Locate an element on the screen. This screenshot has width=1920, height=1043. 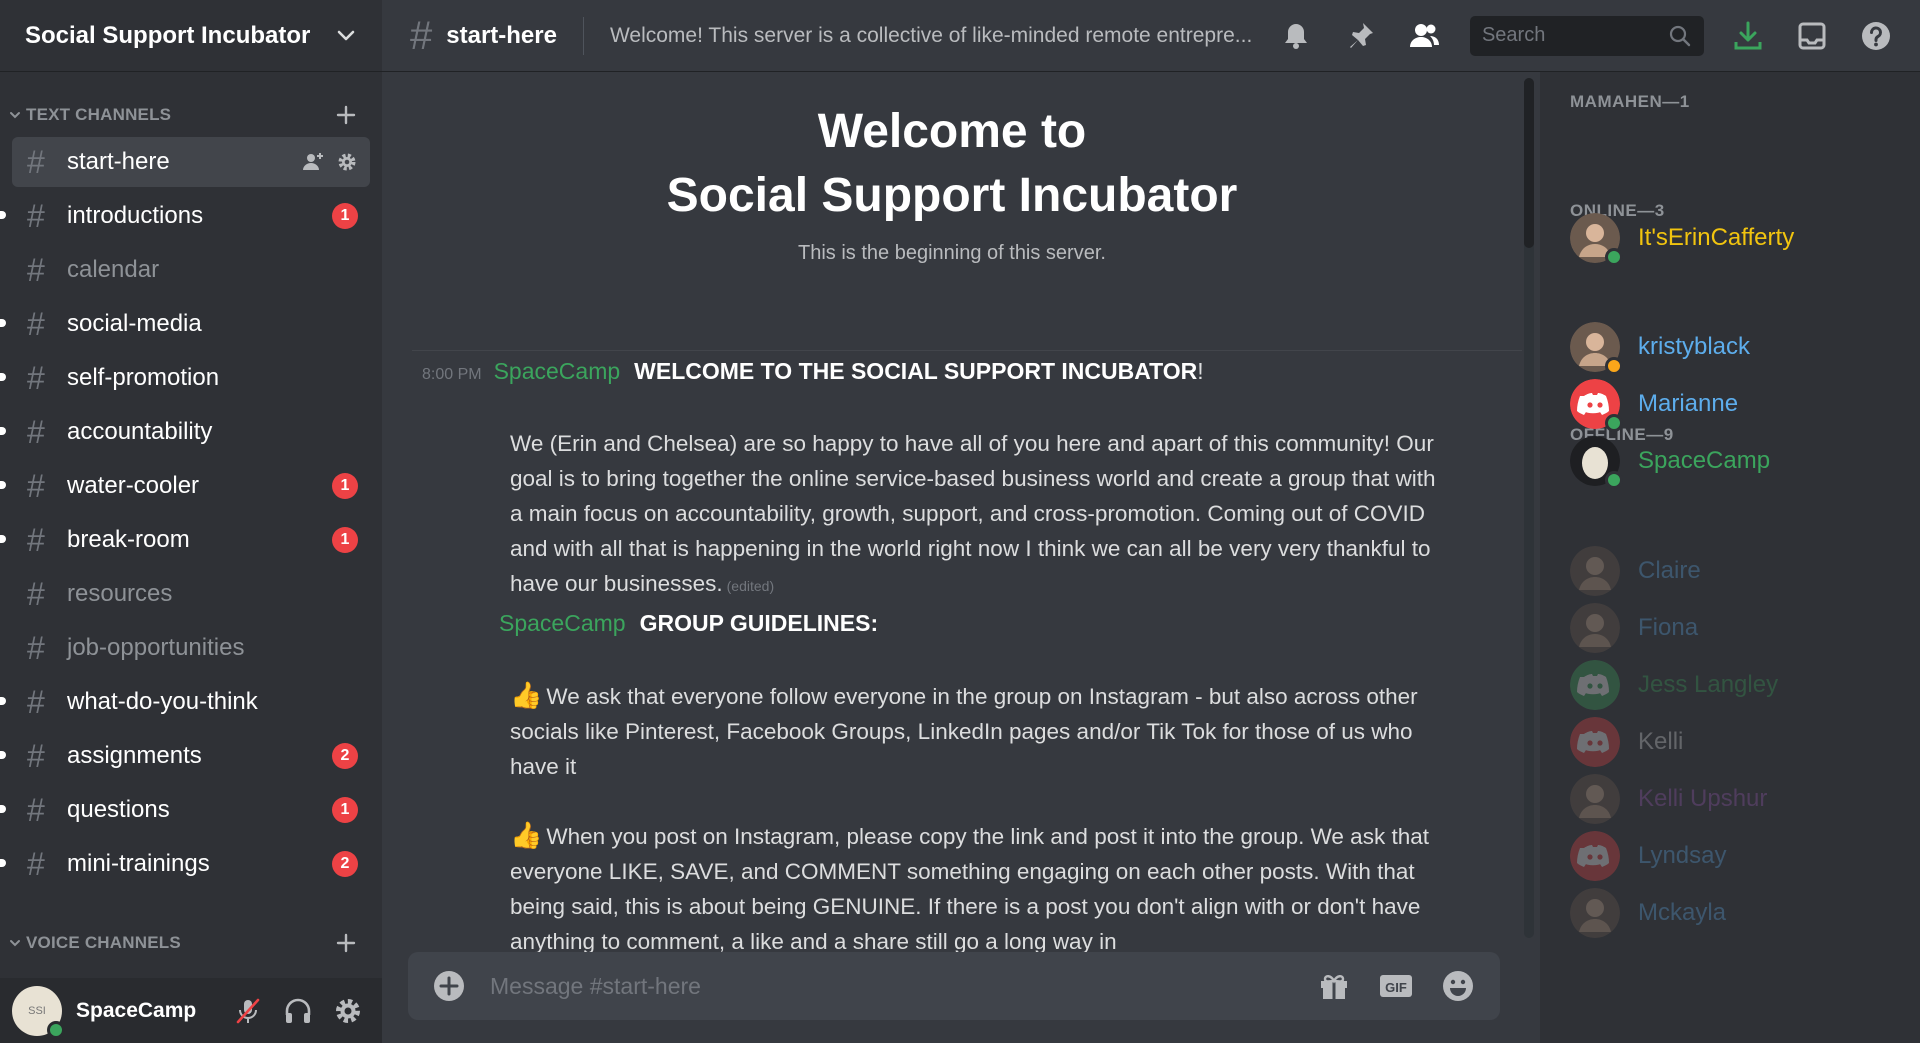
member-name: kristyblack is located at coordinates (1694, 346).